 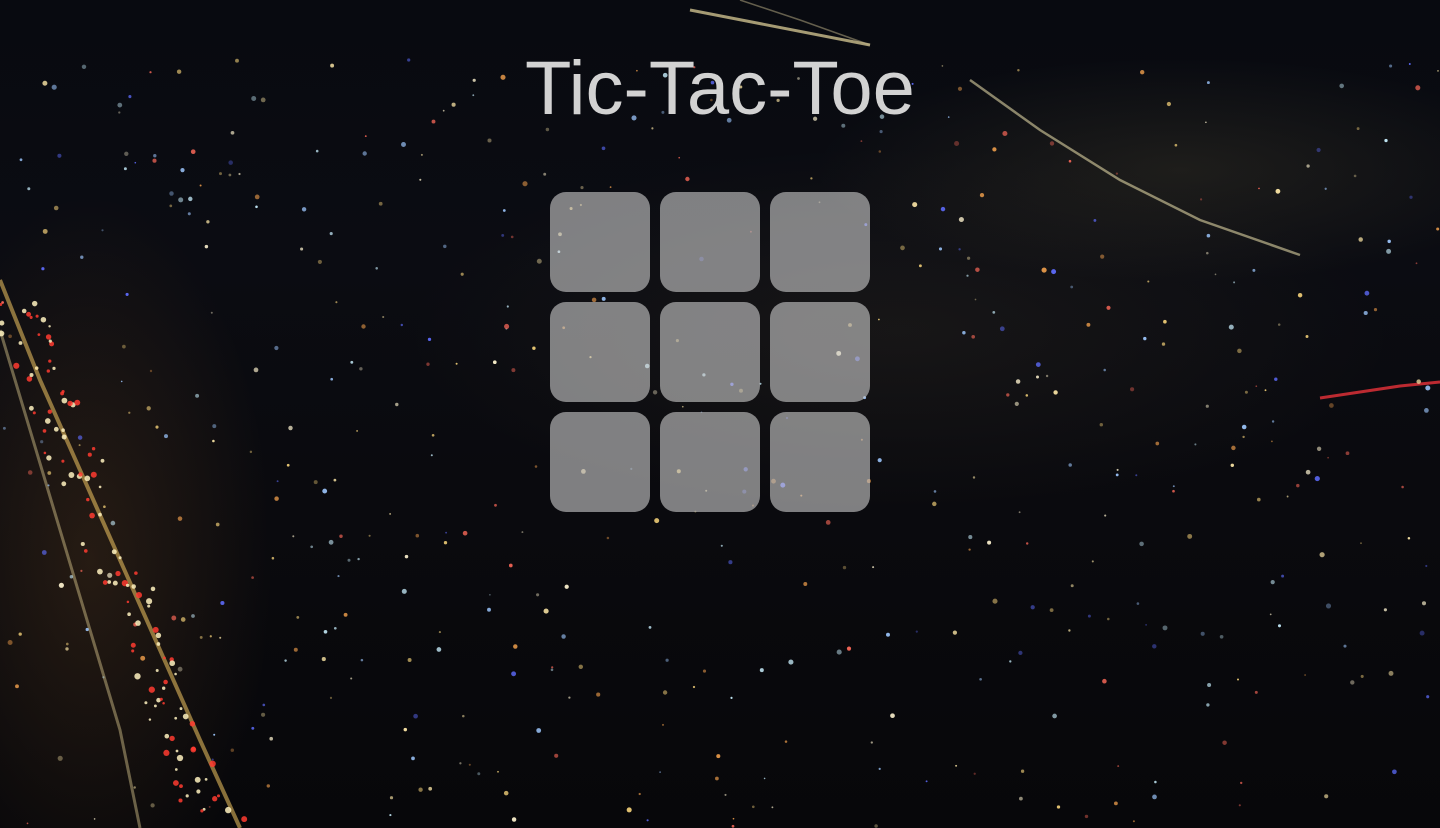 I want to click on game-title: Tic-Tac-Toe, so click(x=720, y=88).